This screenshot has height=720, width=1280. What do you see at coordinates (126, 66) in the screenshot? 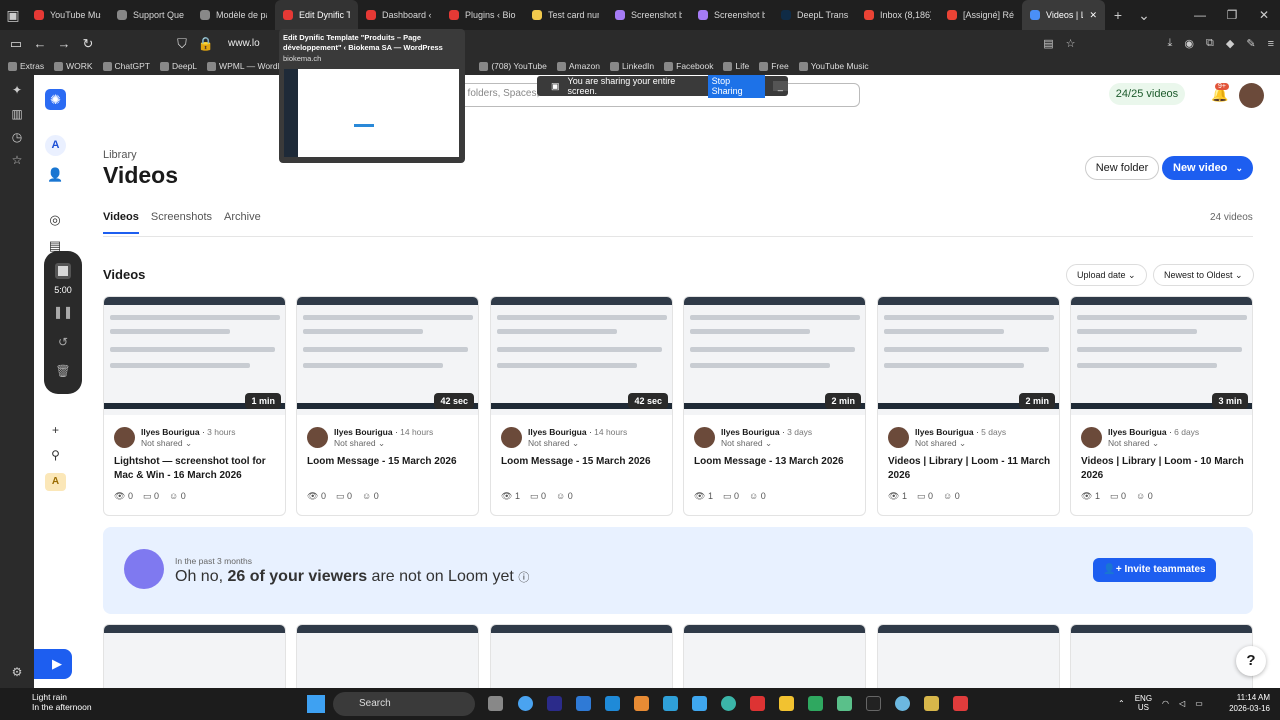
I see `bookmark-item: ChatGPT` at bounding box center [126, 66].